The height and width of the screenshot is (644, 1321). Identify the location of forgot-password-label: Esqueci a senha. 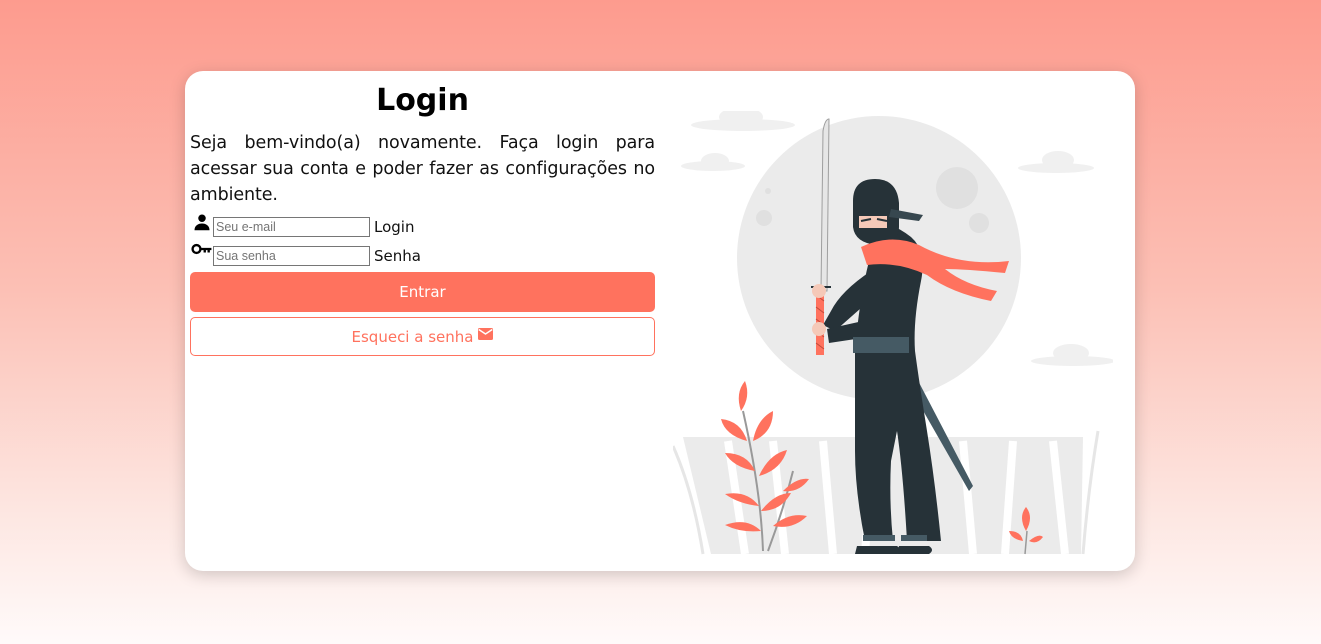
(412, 336).